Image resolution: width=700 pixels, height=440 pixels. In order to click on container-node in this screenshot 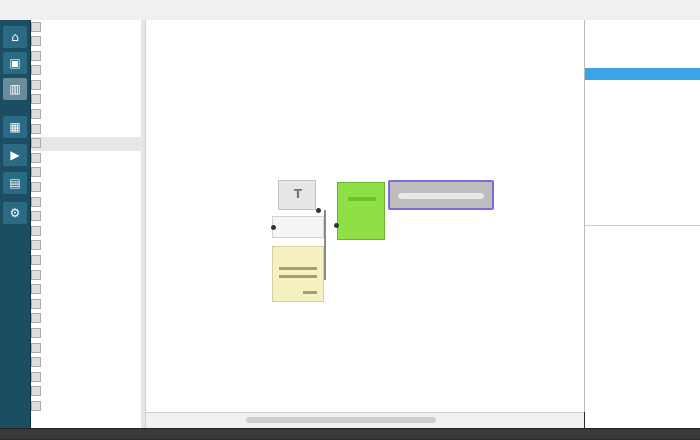, I will do `click(298, 227)`.